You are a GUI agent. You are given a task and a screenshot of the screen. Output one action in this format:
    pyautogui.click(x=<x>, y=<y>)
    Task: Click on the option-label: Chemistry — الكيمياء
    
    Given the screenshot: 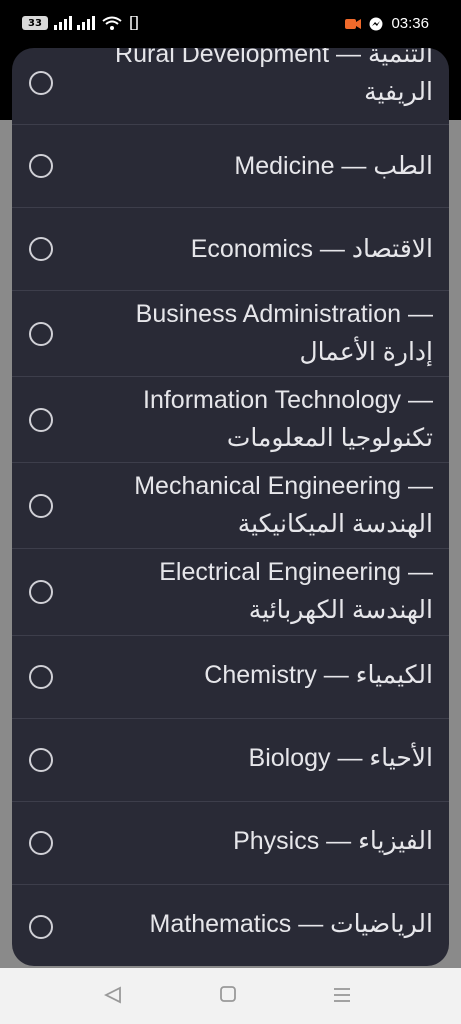 What is the action you would take?
    pyautogui.click(x=318, y=675)
    